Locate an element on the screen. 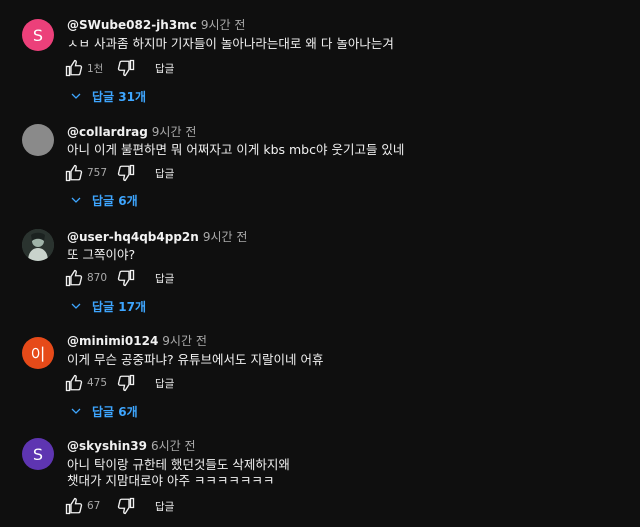  comment-text: 챗대가 지맘대로야 아주 ㅋㅋㅋㅋㅋㅋㅋ is located at coordinates (171, 480).